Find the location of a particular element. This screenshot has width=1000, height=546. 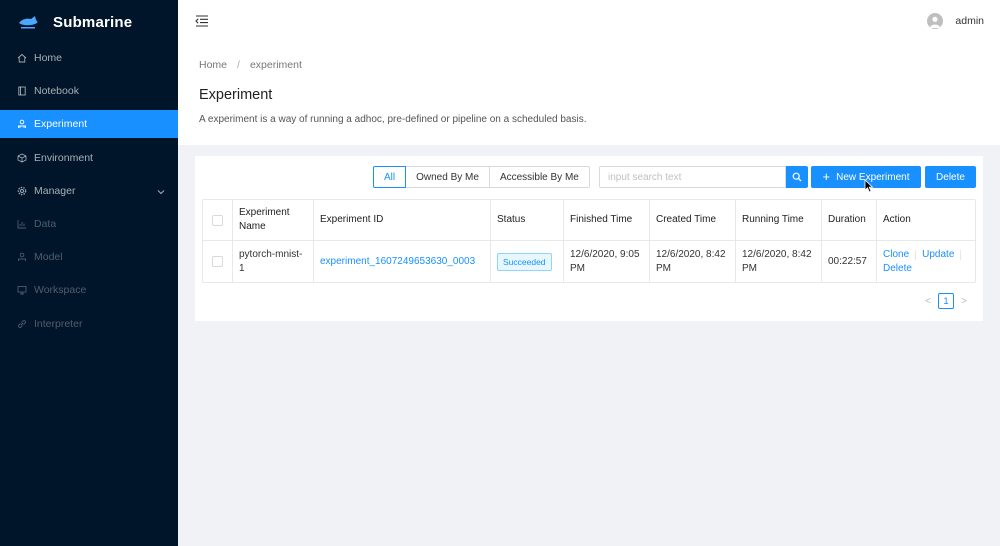

brand-name: Submarine is located at coordinates (93, 22).